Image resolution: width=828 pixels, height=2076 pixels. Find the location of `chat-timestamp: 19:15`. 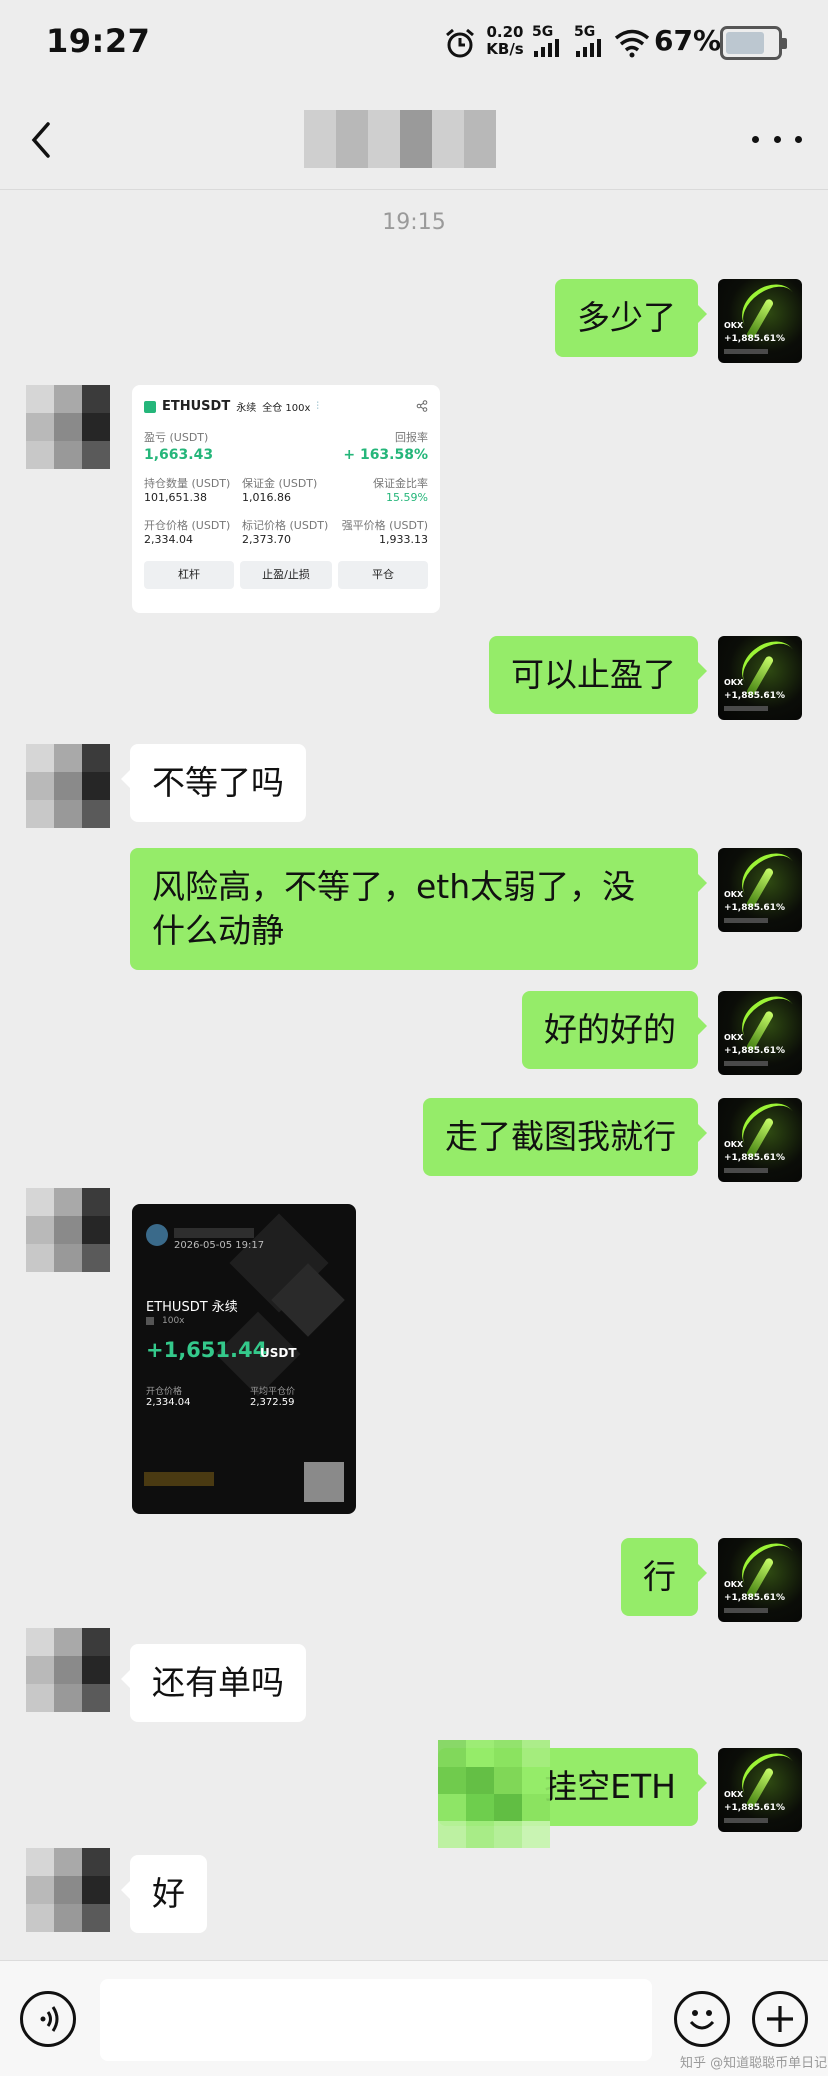

chat-timestamp: 19:15 is located at coordinates (414, 222).